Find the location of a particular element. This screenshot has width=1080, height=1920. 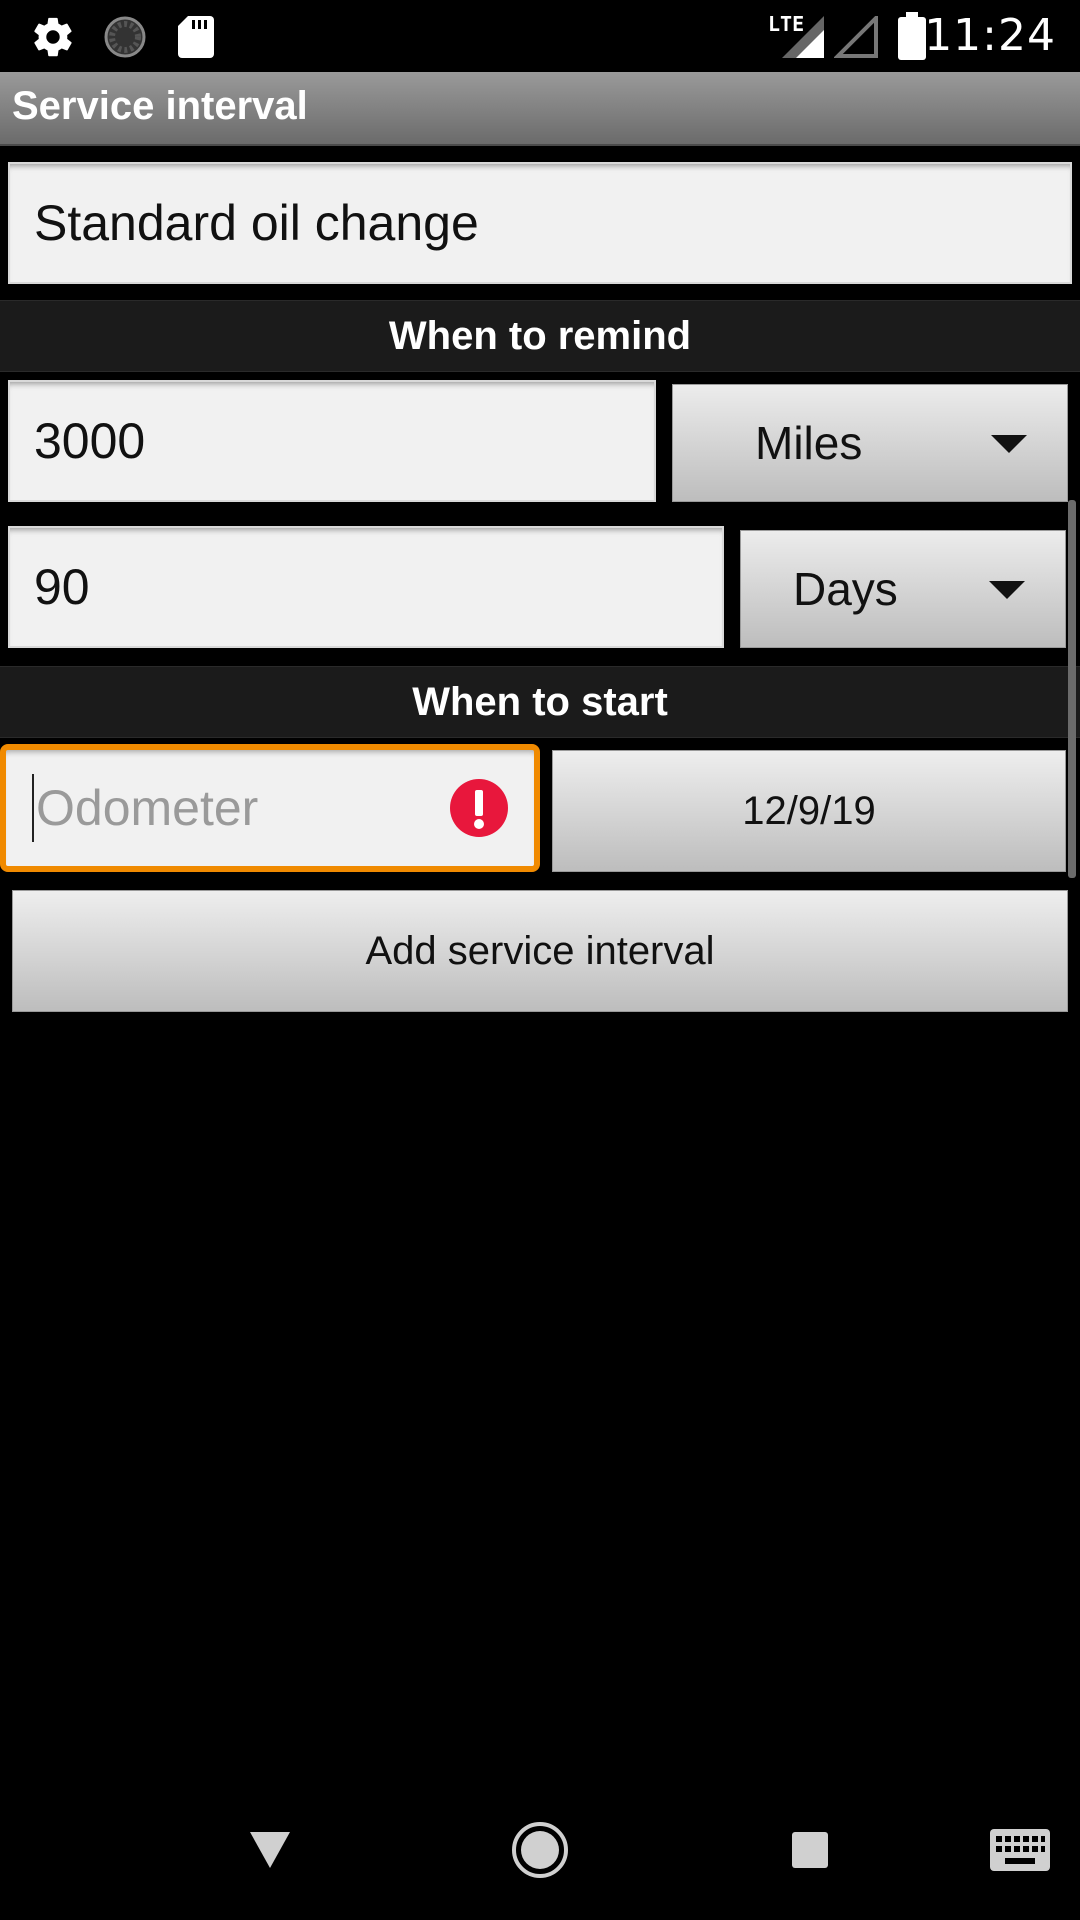

time-unit-dropdown: Days is located at coordinates (903, 589).